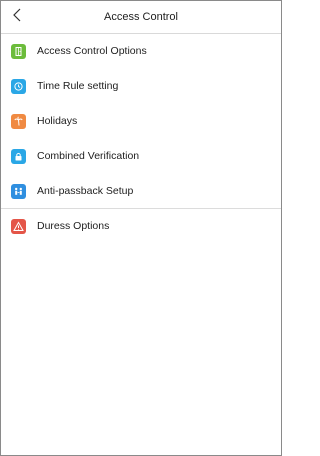  What do you see at coordinates (57, 121) in the screenshot?
I see `menu-item-label: Holidays` at bounding box center [57, 121].